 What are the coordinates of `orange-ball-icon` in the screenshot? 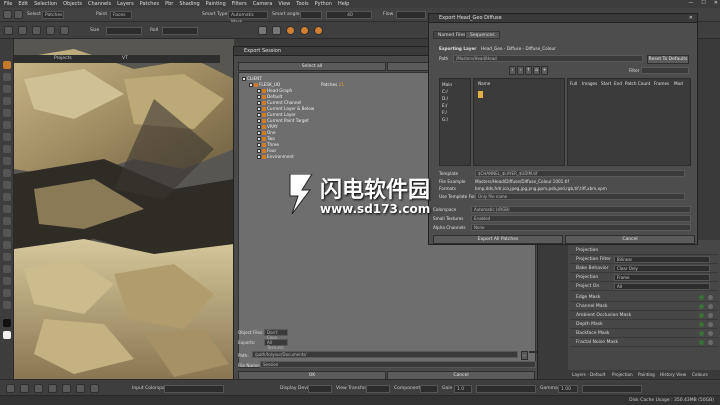 It's located at (318, 30).